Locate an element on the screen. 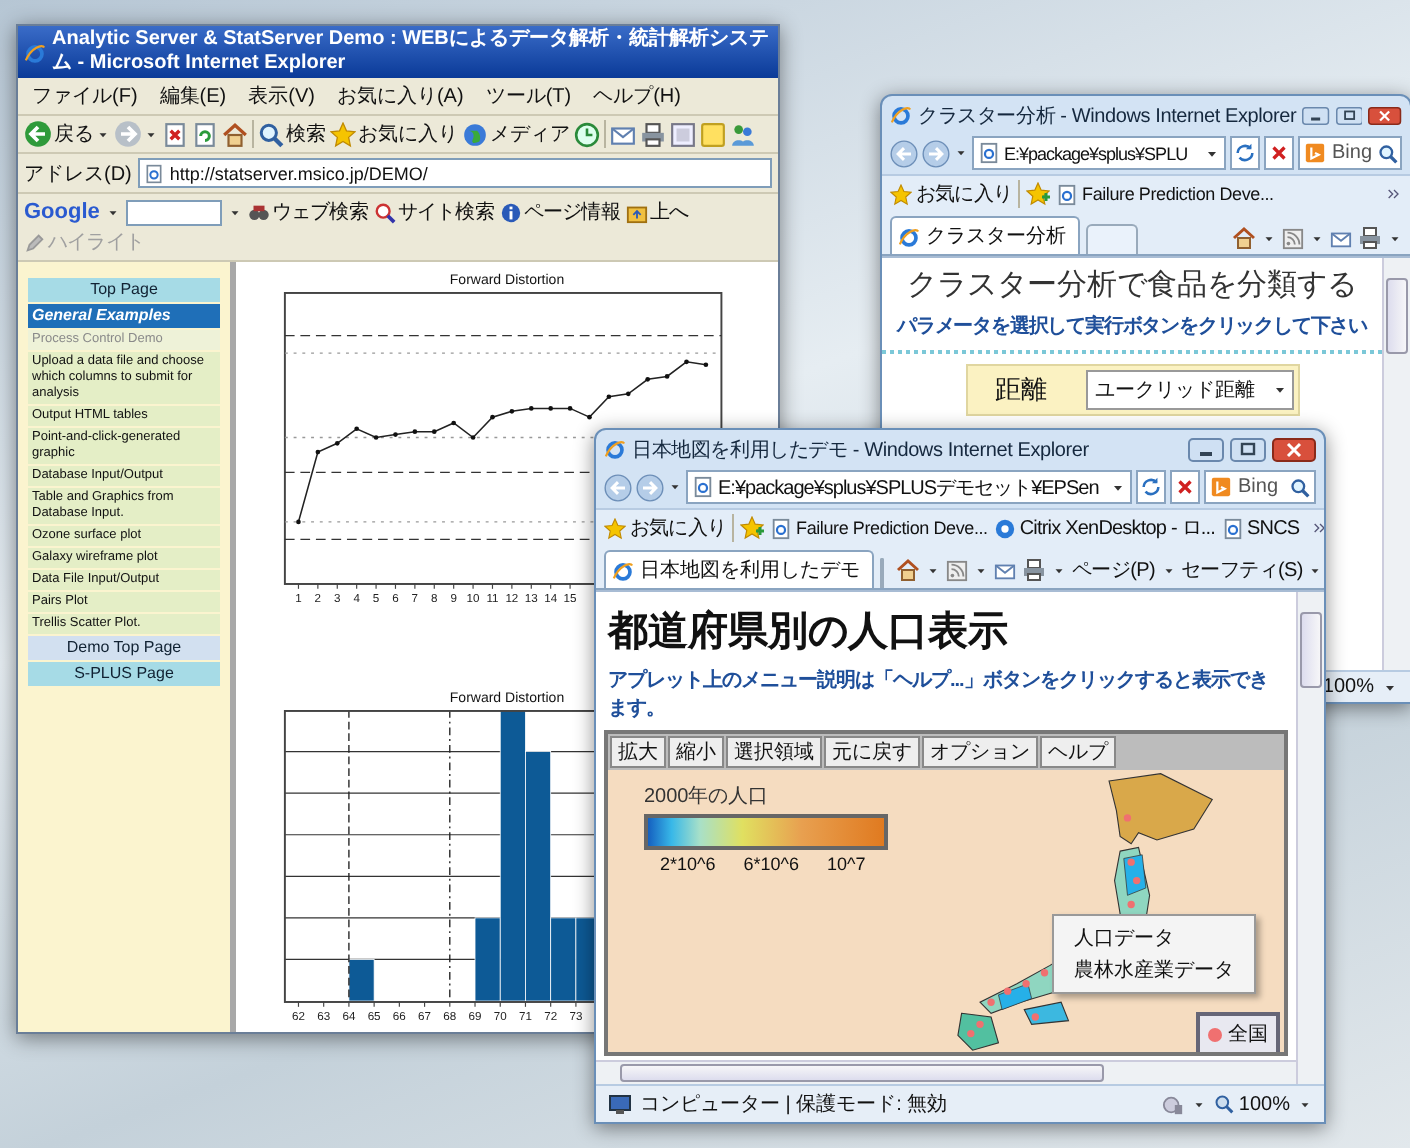  menu-item: 表示(V) is located at coordinates (281, 96).